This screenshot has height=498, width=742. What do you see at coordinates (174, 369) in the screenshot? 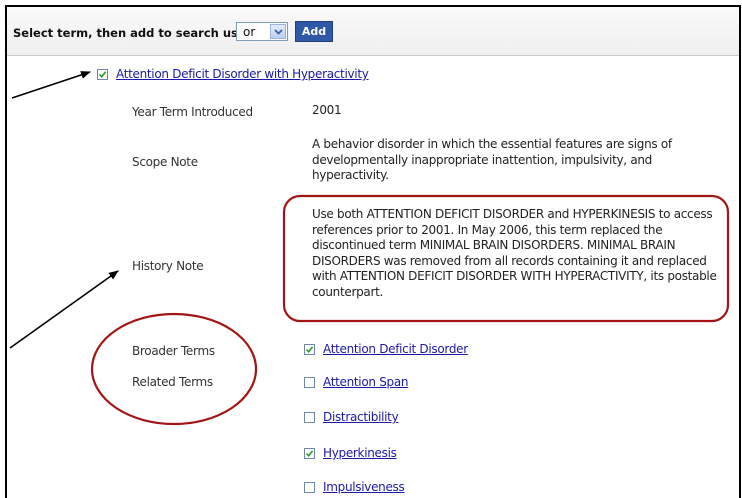
I see `broader-related-highlight` at bounding box center [174, 369].